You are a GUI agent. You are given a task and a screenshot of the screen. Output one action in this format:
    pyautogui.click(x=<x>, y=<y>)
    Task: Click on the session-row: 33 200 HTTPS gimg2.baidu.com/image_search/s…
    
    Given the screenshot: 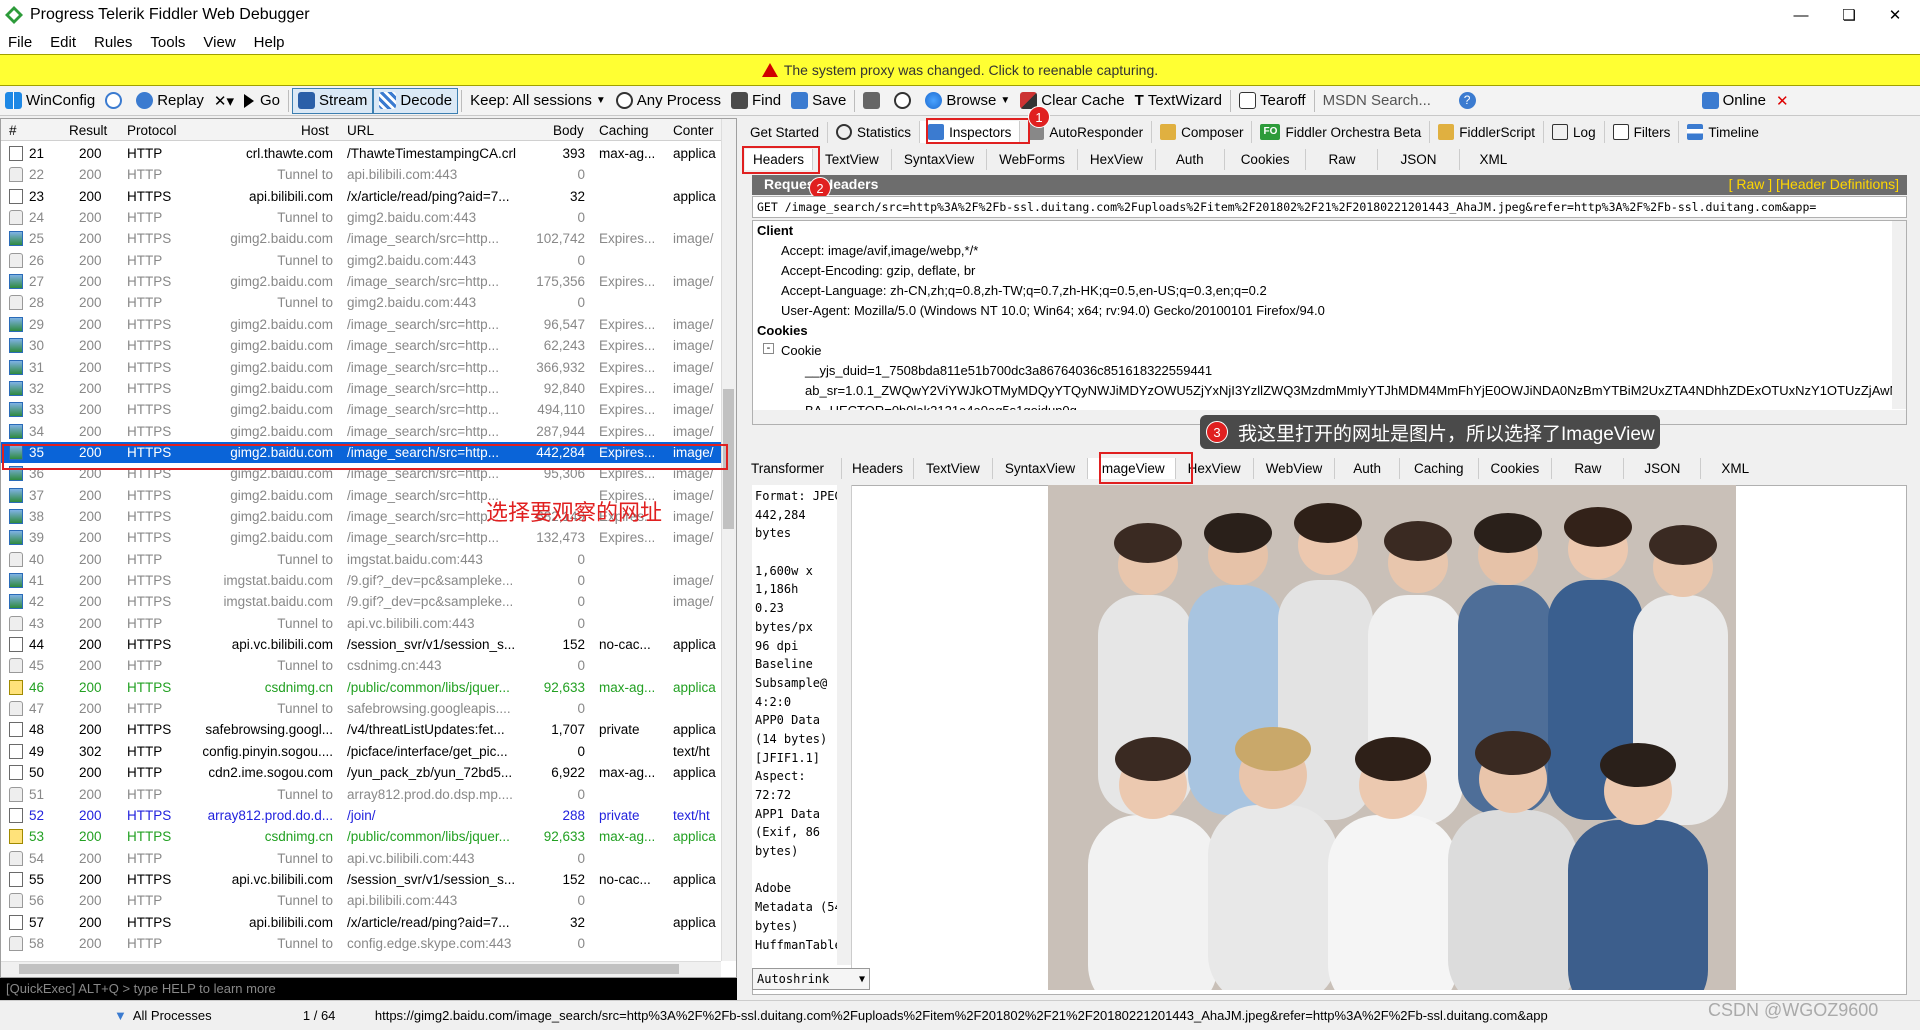 What is the action you would take?
    pyautogui.click(x=361, y=409)
    